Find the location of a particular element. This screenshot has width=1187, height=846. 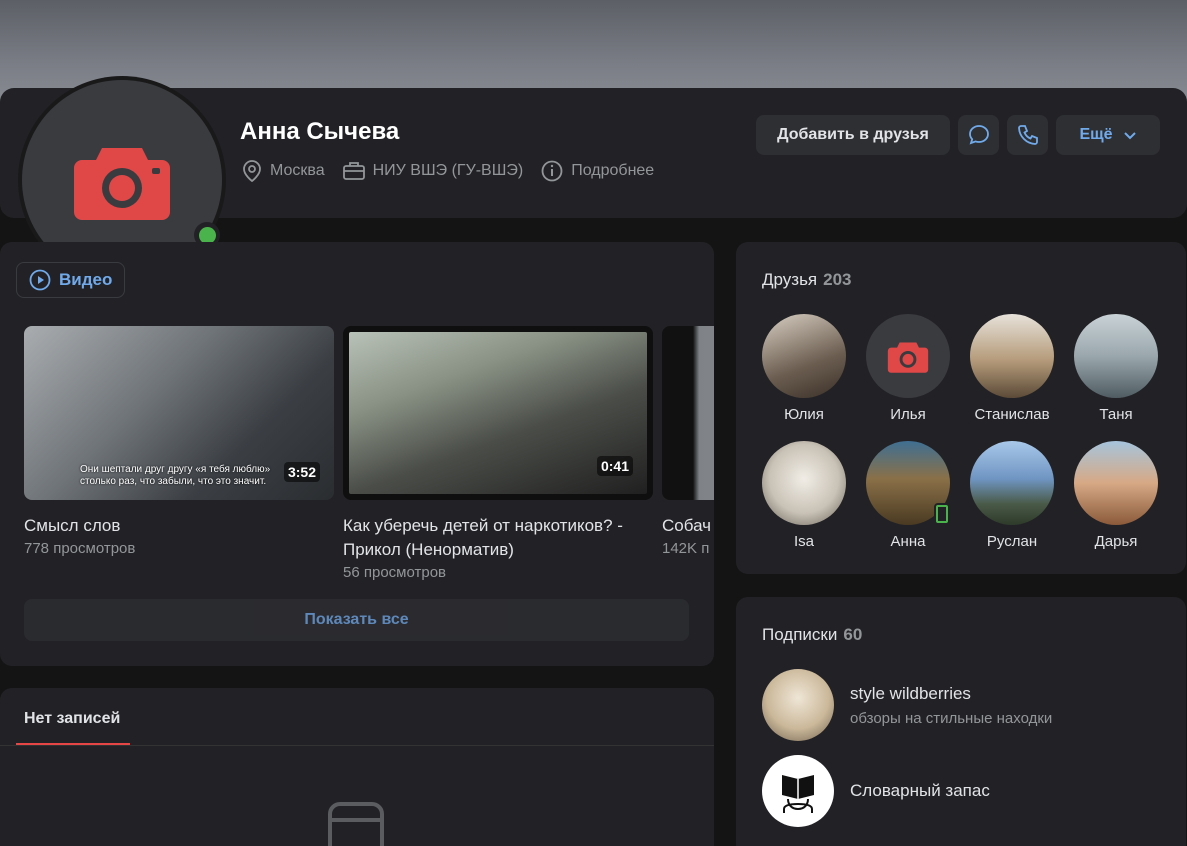

friends-title: Друзья 203 is located at coordinates (807, 280).